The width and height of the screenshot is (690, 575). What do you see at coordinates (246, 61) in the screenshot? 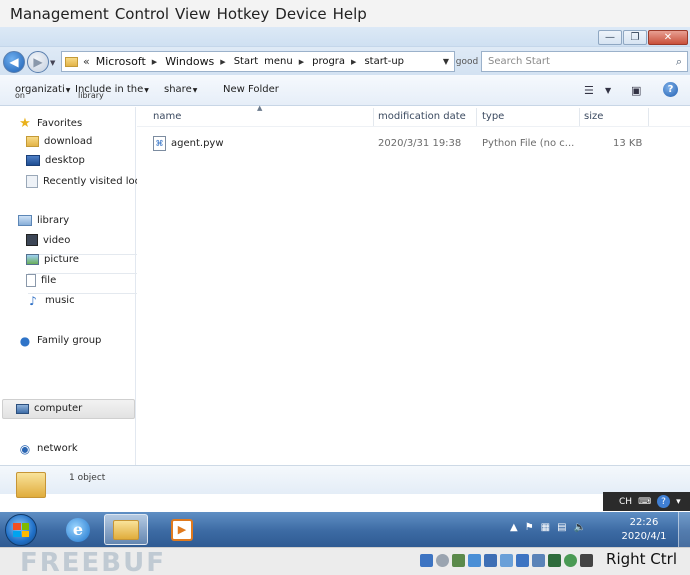
I see `breadcrumb-start: Start` at bounding box center [246, 61].